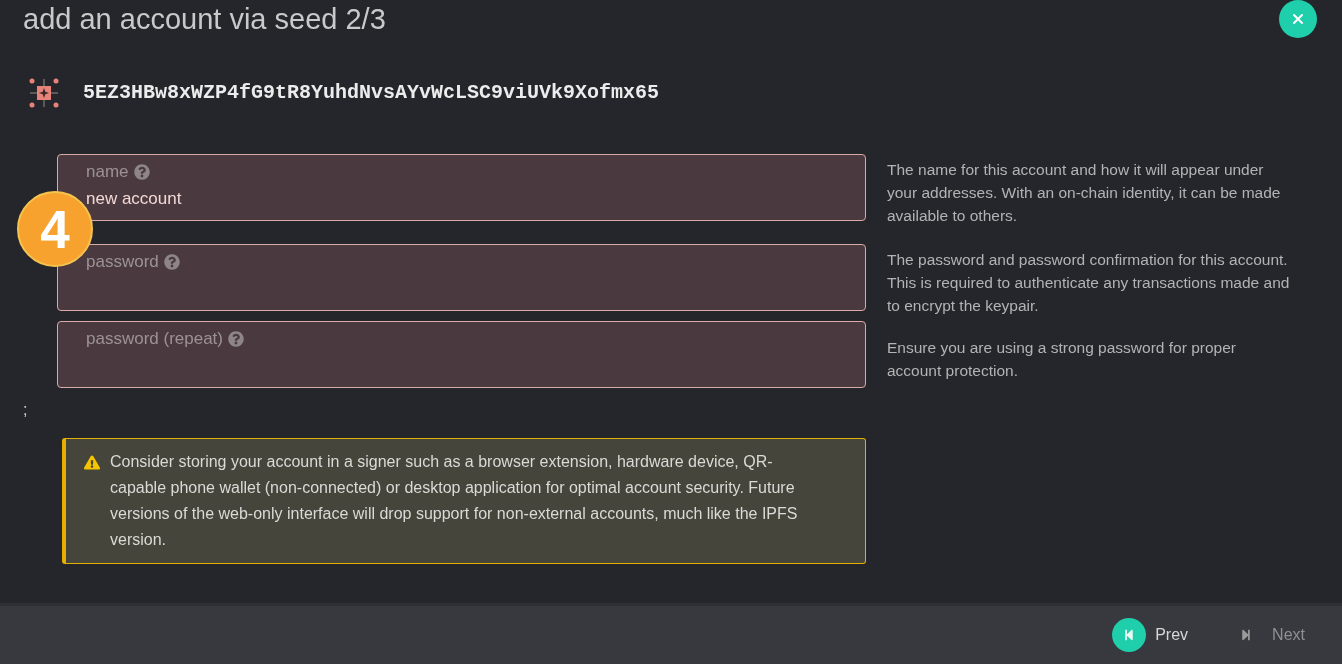 The height and width of the screenshot is (664, 1342). Describe the element at coordinates (122, 262) in the screenshot. I see `field-label: password` at that location.